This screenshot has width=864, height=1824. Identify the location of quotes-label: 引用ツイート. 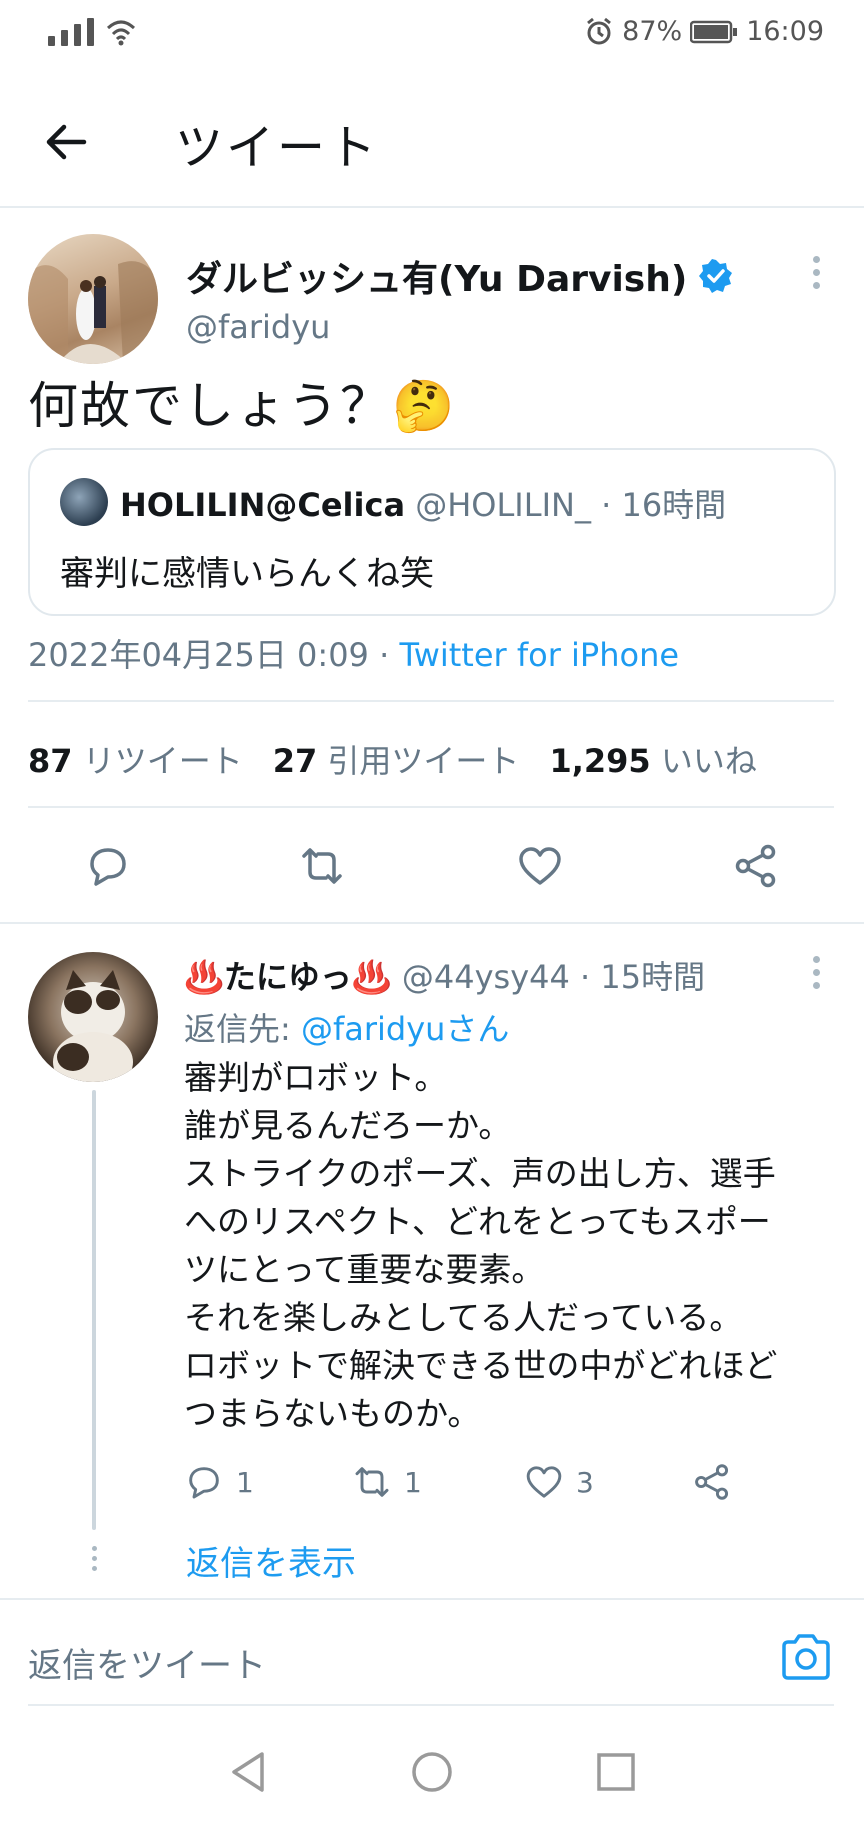
(423, 761).